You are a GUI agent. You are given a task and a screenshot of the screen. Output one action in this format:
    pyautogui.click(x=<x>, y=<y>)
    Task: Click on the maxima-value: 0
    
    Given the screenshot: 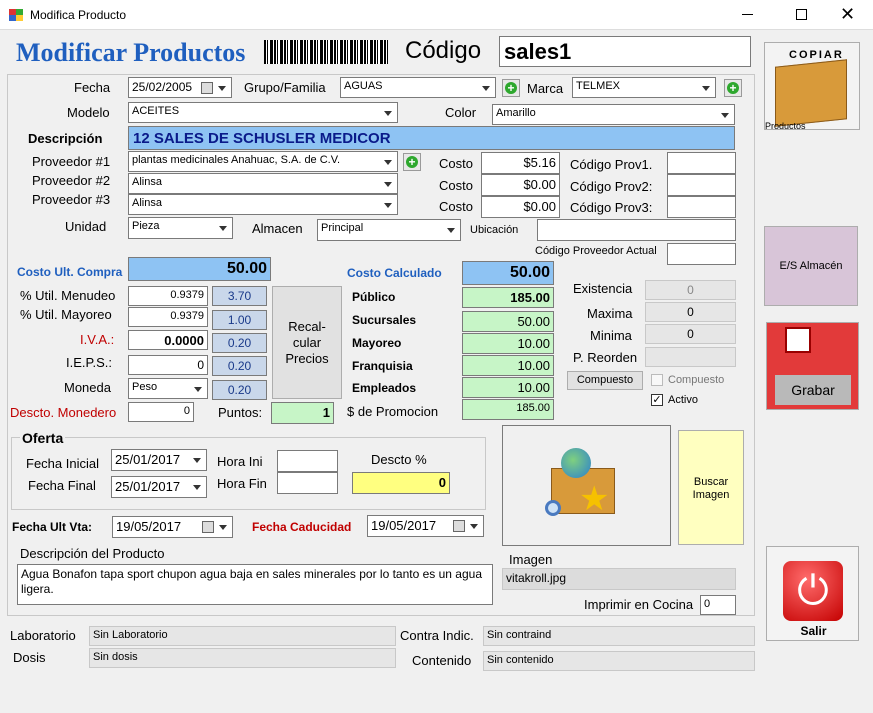 What is the action you would take?
    pyautogui.click(x=690, y=312)
    